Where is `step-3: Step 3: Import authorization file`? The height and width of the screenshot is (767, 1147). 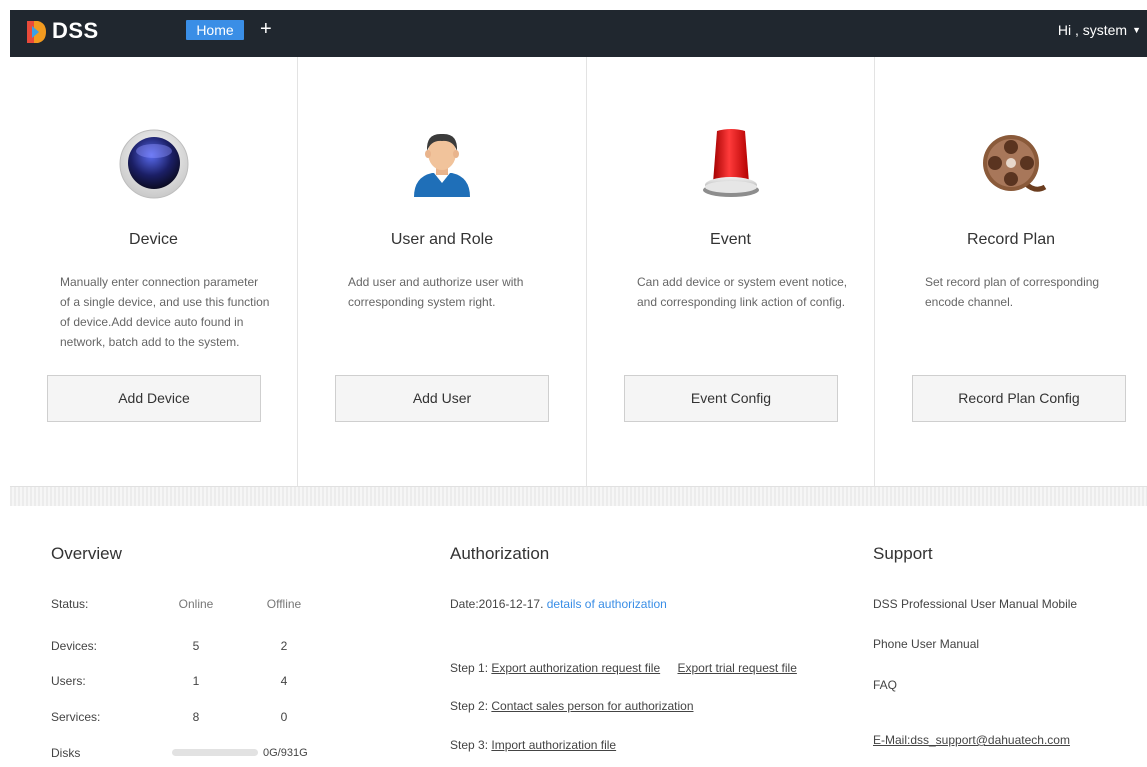
step-3: Step 3: Import authorization file is located at coordinates (533, 745).